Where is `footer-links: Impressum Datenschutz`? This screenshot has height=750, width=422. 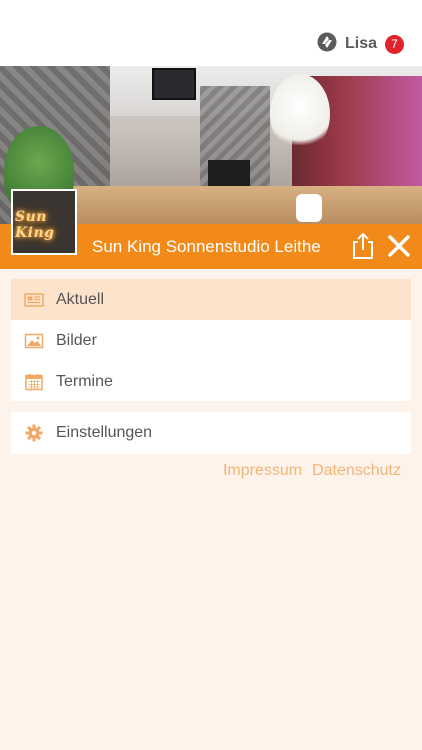 footer-links: Impressum Datenschutz is located at coordinates (312, 471).